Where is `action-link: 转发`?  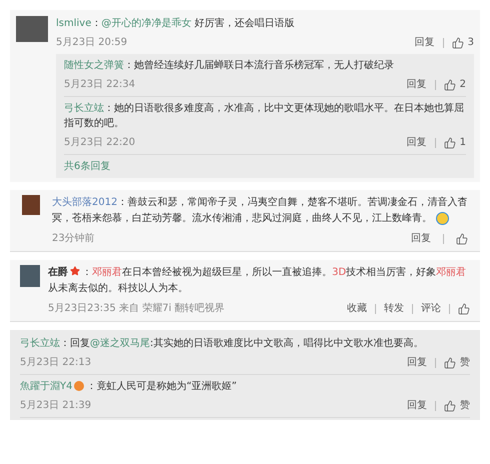
action-link: 转发 is located at coordinates (394, 308).